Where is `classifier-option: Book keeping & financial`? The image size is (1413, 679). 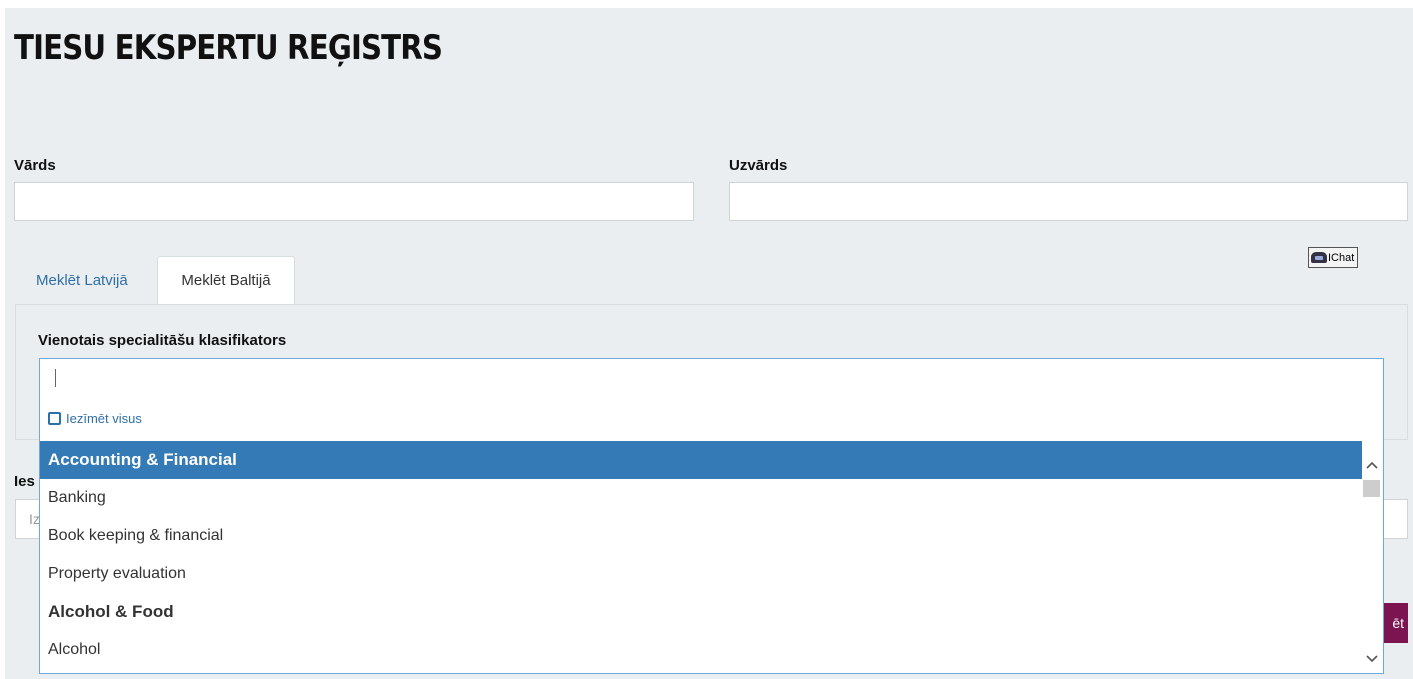 classifier-option: Book keeping & financial is located at coordinates (701, 536).